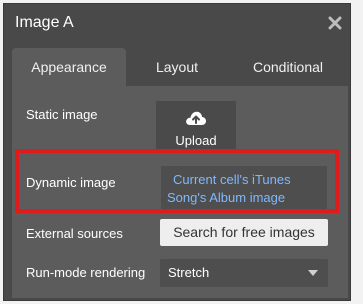  I want to click on run-mode-selected-value: Stretch, so click(189, 272).